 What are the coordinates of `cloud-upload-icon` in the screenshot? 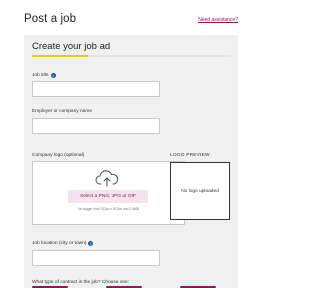 It's located at (107, 178).